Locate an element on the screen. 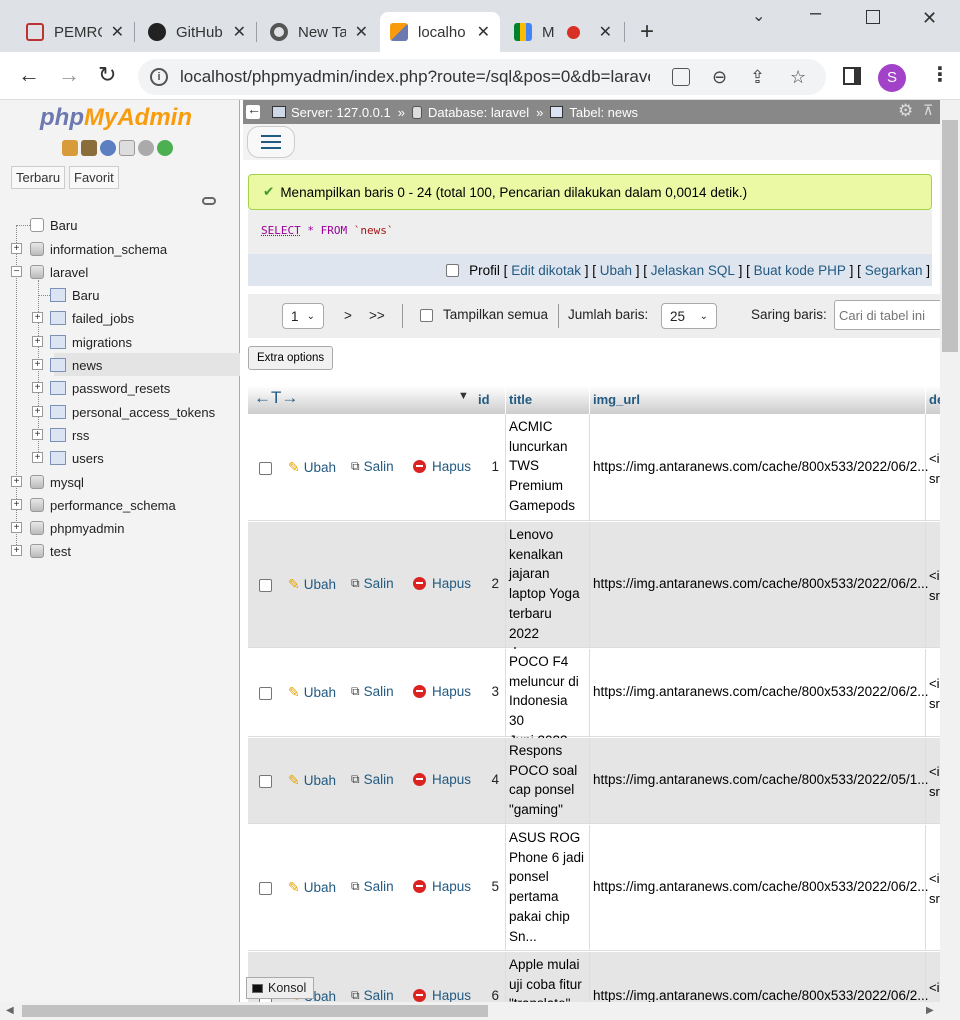  horizontal-scrollbar: ◀ ▶ is located at coordinates (480, 1011).